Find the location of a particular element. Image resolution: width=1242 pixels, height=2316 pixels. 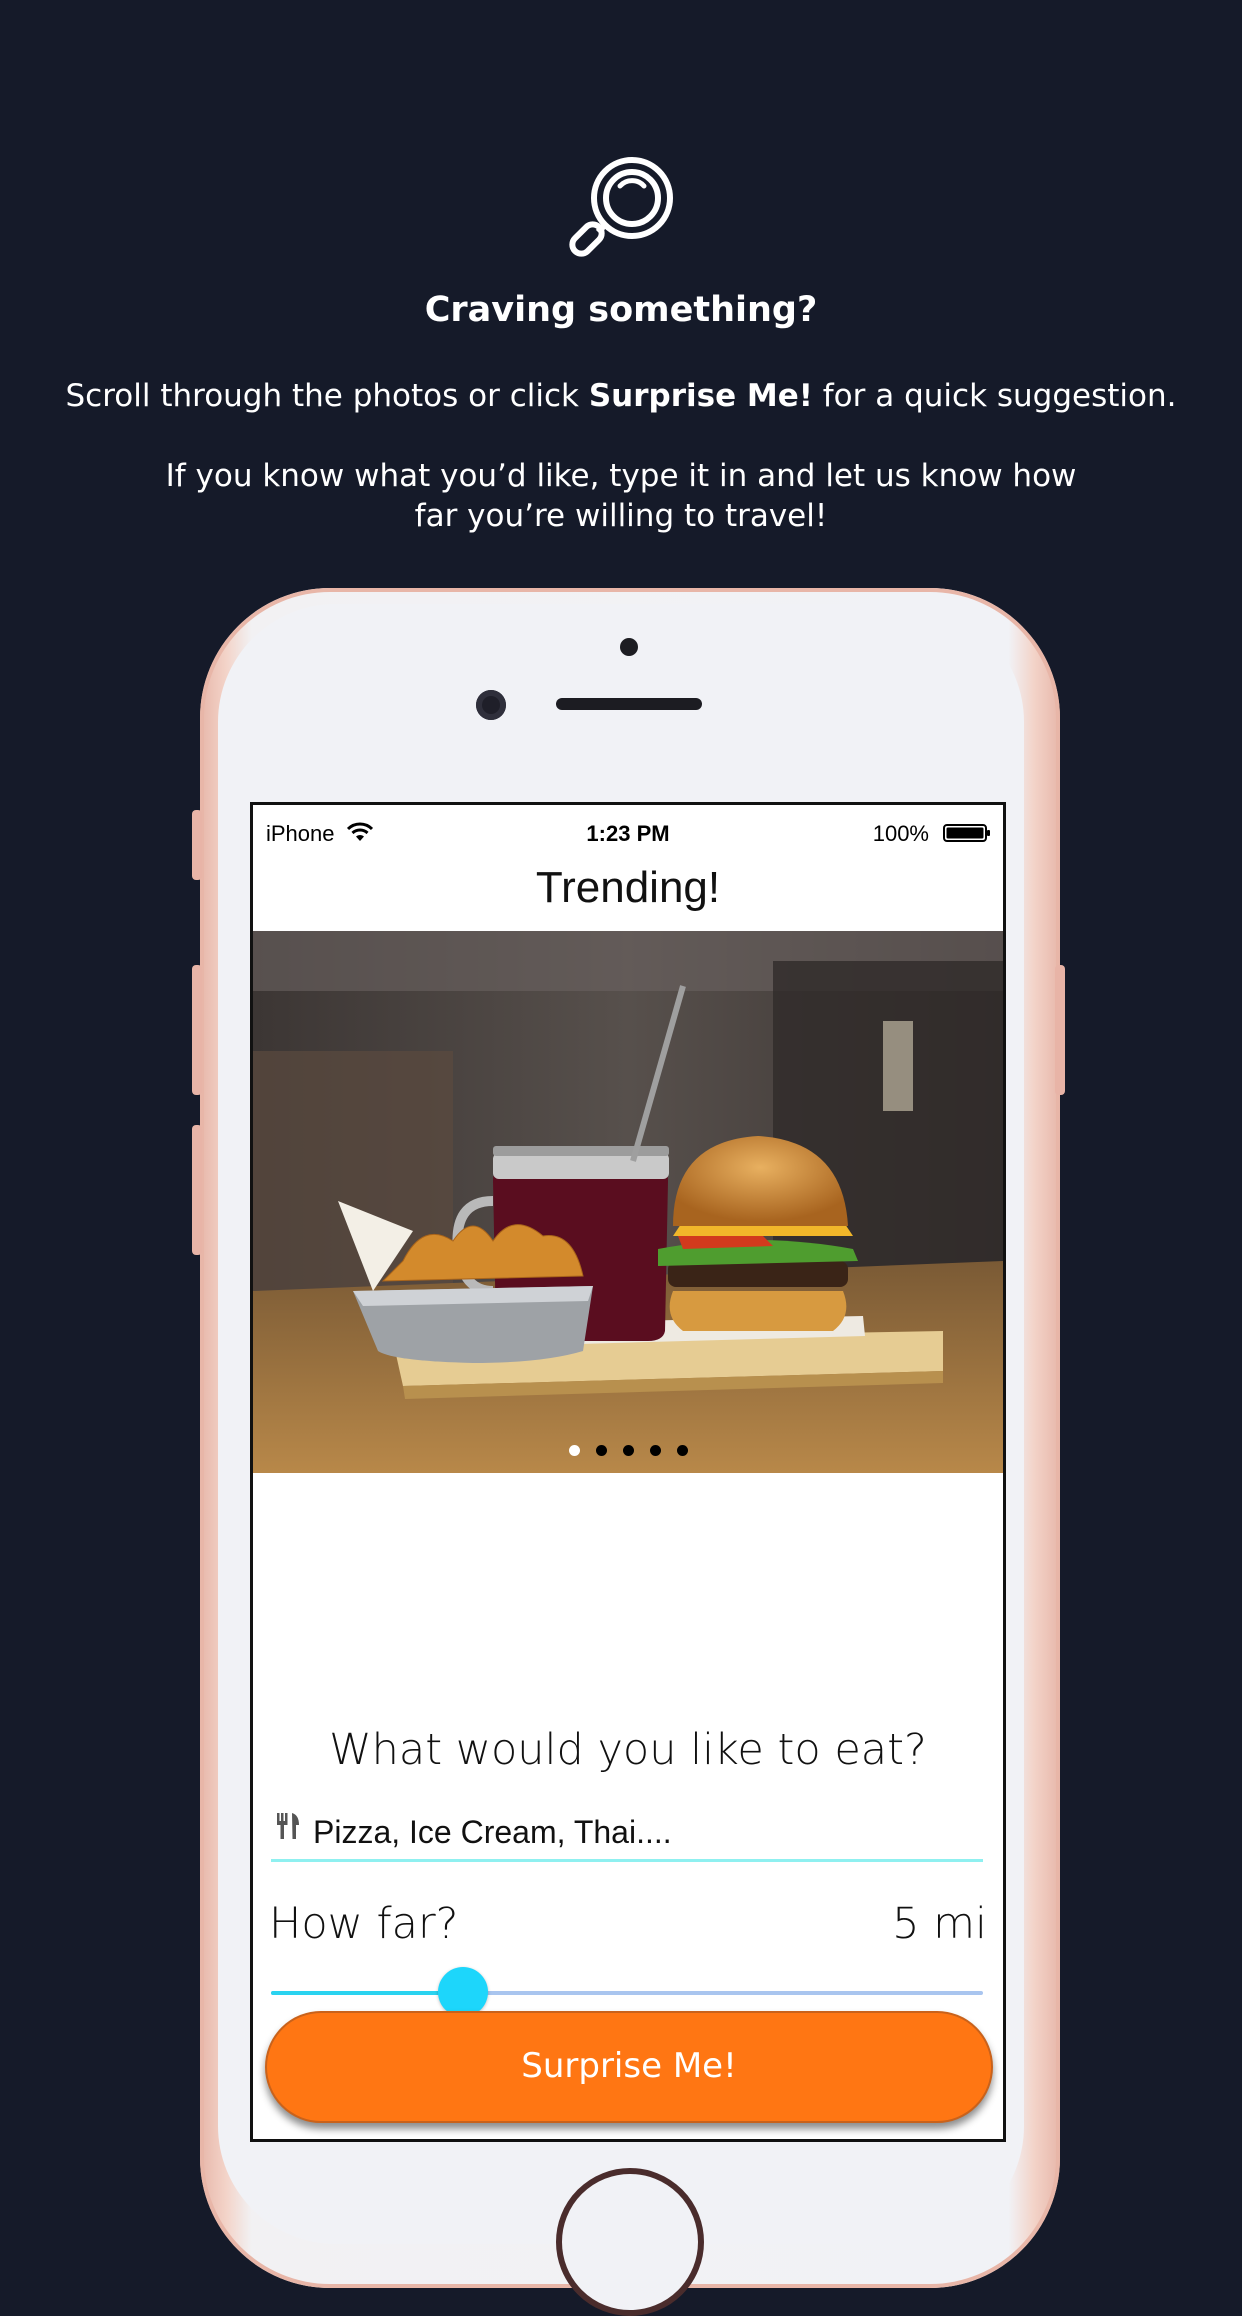

status-bar: iPhone 1:23 PM 100% is located at coordinates (628, 828).